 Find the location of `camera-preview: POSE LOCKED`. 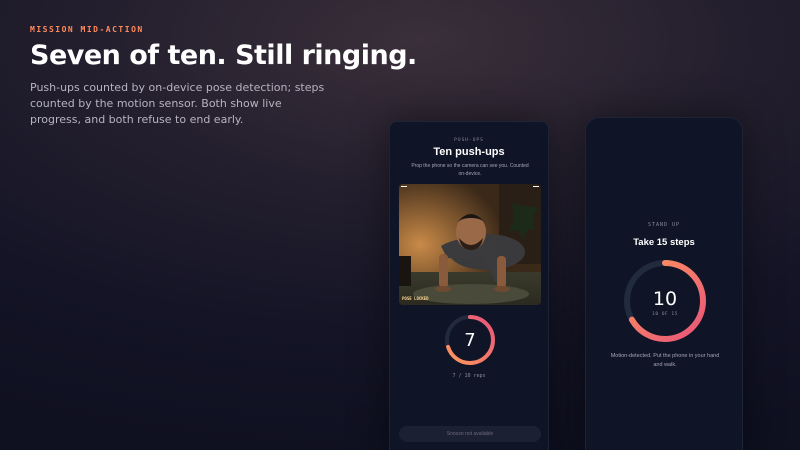

camera-preview: POSE LOCKED is located at coordinates (470, 244).